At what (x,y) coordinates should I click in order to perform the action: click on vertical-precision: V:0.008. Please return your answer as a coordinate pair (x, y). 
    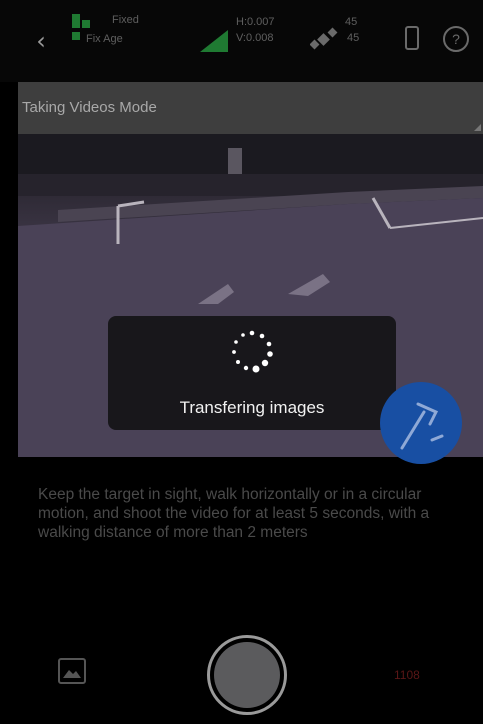
    Looking at the image, I should click on (255, 38).